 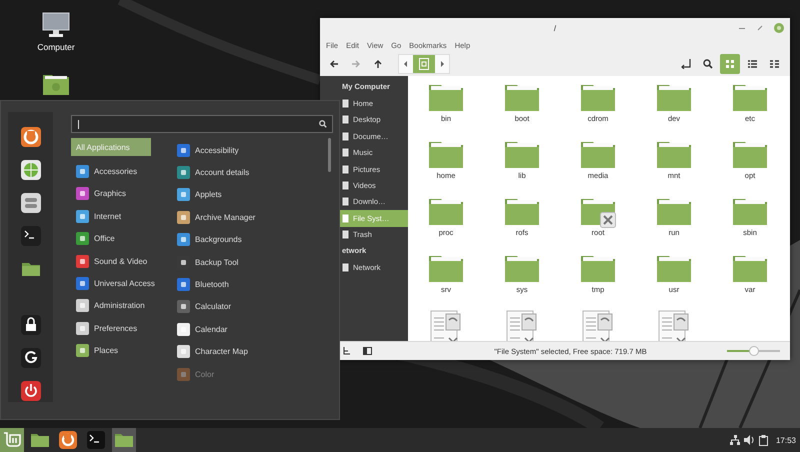 What do you see at coordinates (119, 305) in the screenshot?
I see `category-label: Administration` at bounding box center [119, 305].